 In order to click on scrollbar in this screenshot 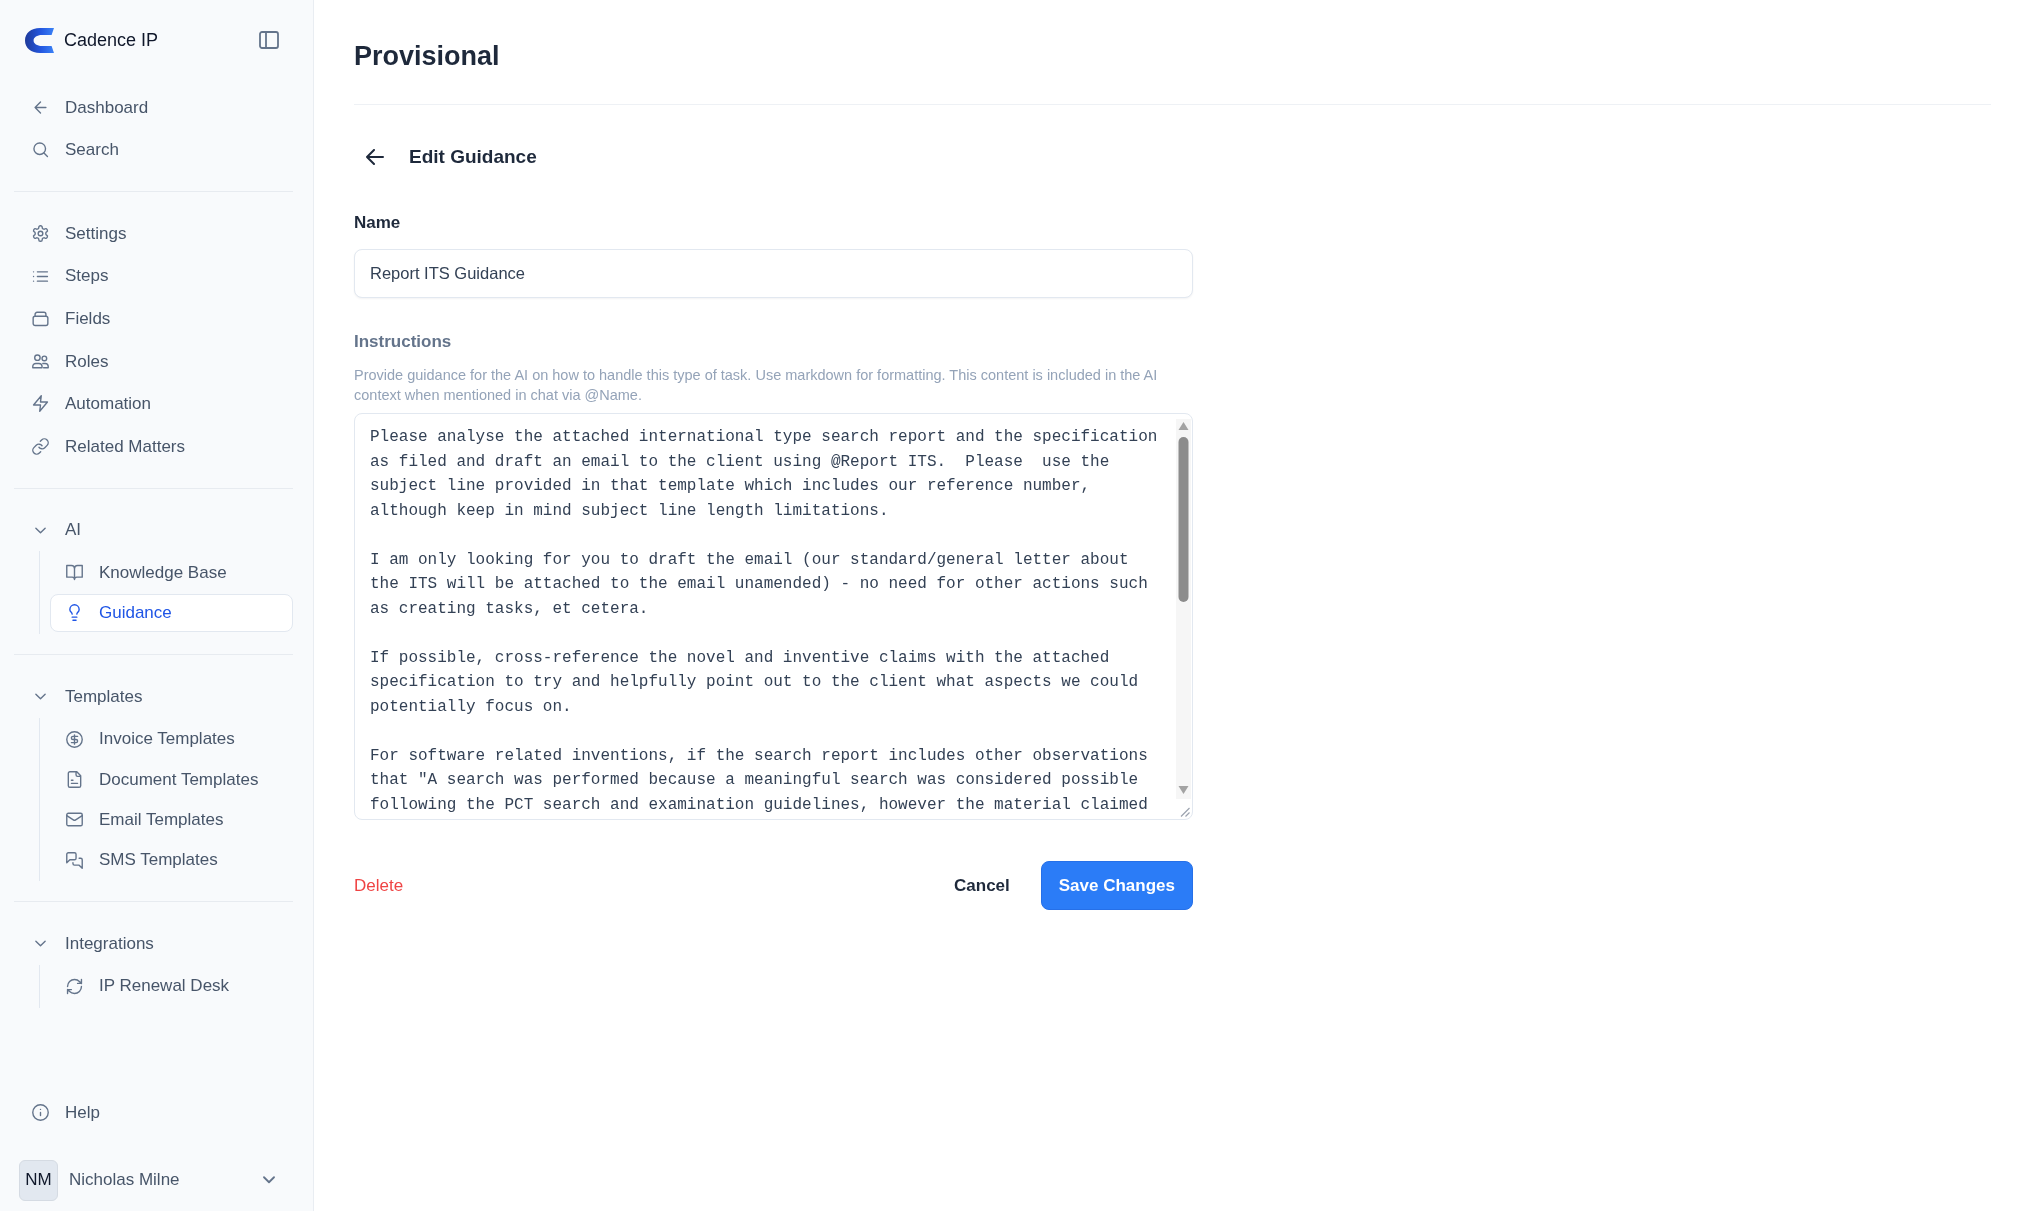, I will do `click(1183, 609)`.